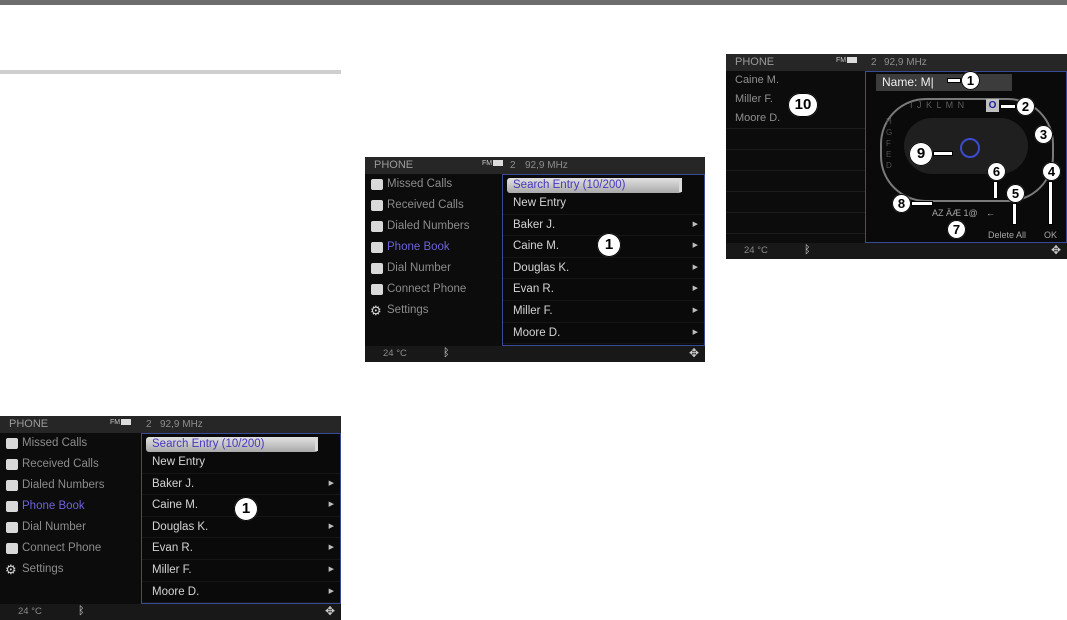  Describe the element at coordinates (970, 148) in the screenshot. I see `controller-knob-icon` at that location.